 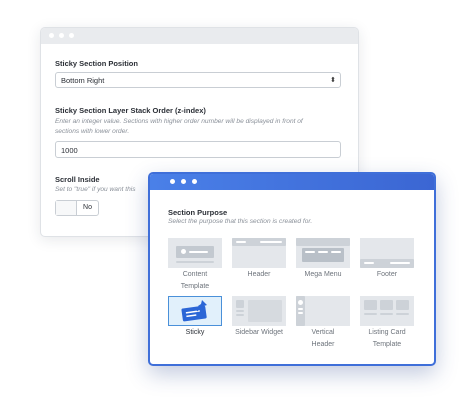 I want to click on purpose-card-vertical-header: Vertical Header, so click(x=323, y=322).